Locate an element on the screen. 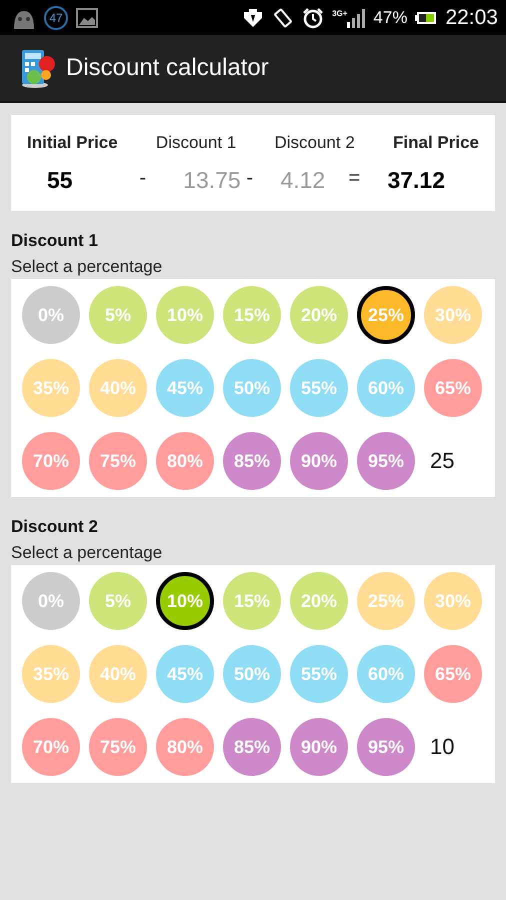 The image size is (506, 900). selected-value: 25 is located at coordinates (442, 461).